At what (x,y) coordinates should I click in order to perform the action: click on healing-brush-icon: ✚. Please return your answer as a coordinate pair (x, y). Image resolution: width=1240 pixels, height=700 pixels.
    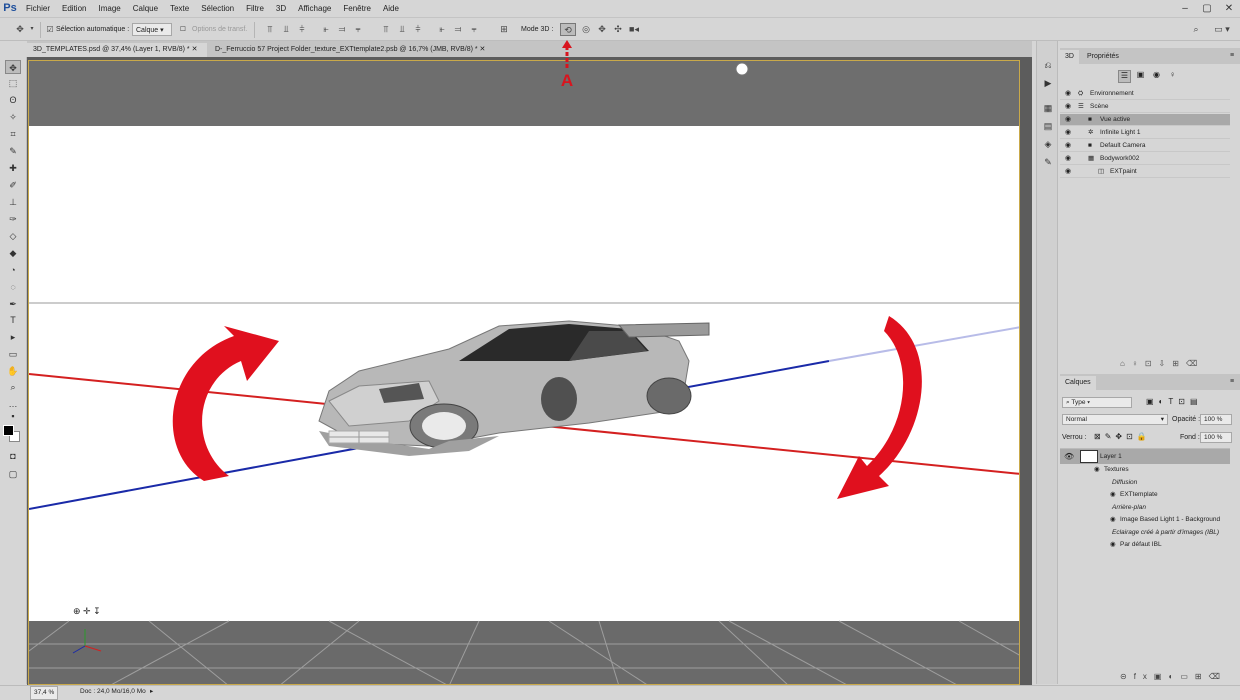
    Looking at the image, I should click on (13, 168).